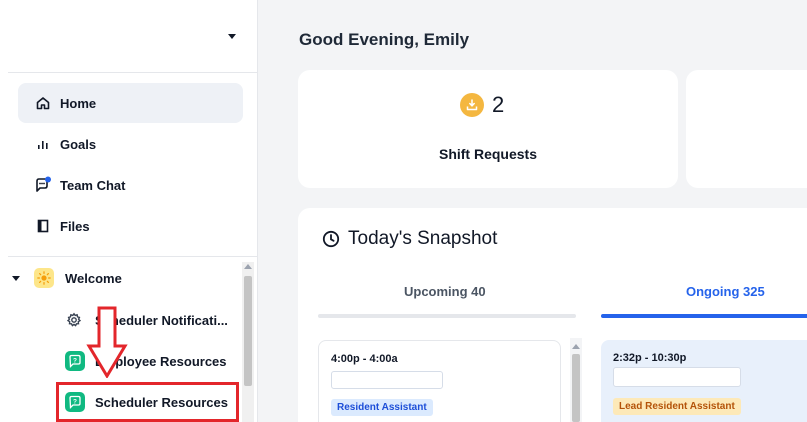  What do you see at coordinates (130, 103) in the screenshot?
I see `sidebar-item-home: Home` at bounding box center [130, 103].